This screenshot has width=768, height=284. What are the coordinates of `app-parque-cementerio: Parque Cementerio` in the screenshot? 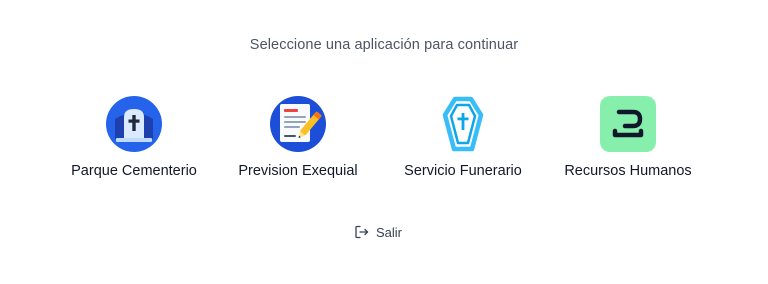 It's located at (134, 137).